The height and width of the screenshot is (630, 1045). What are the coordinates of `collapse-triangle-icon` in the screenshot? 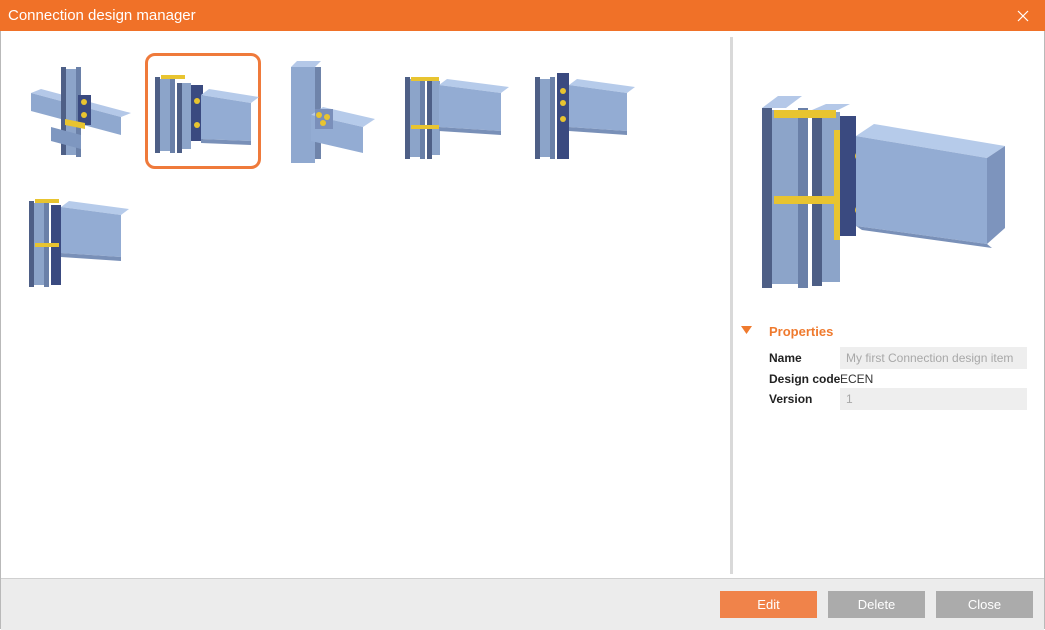 It's located at (746, 330).